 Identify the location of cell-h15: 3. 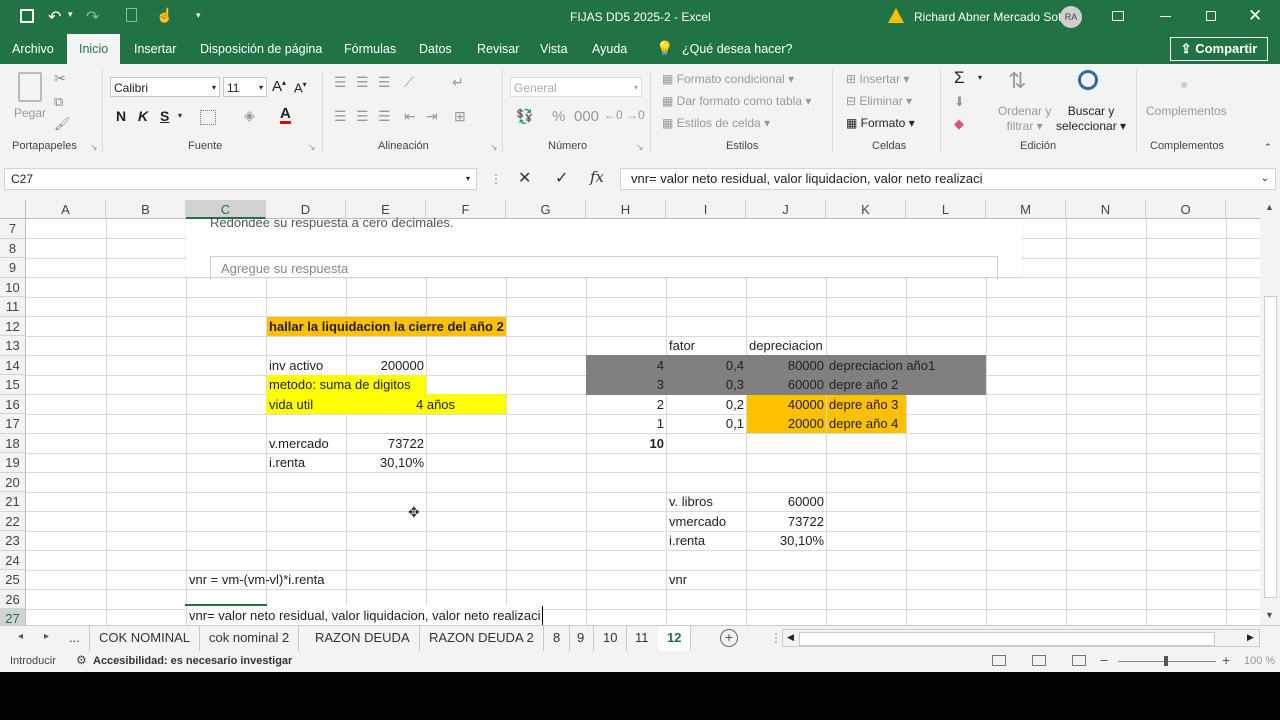
(626, 384).